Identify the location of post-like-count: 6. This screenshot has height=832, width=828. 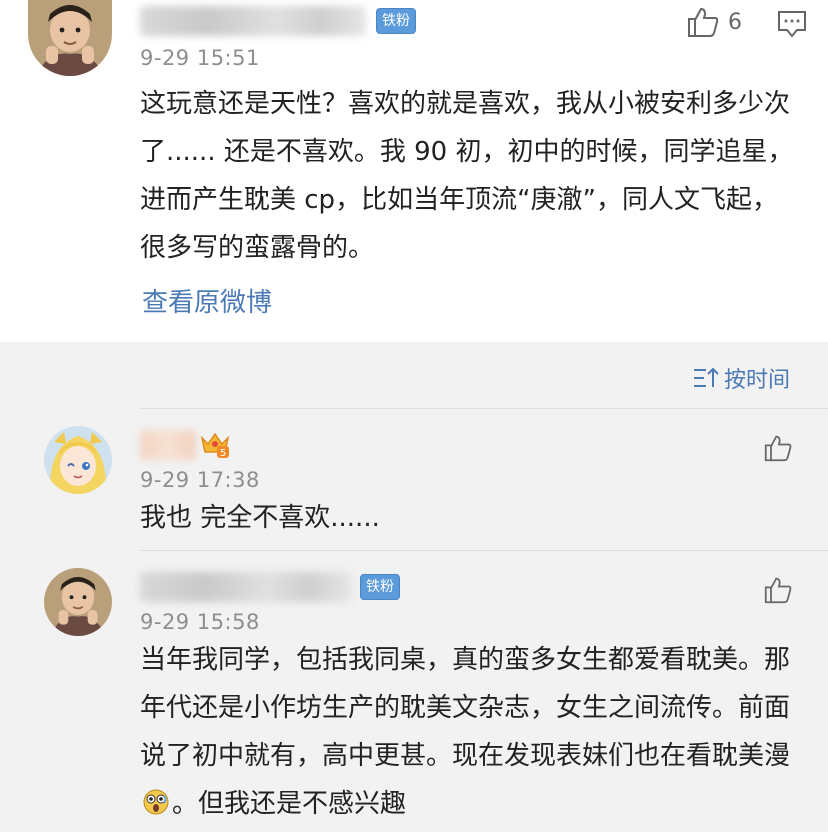
(735, 22).